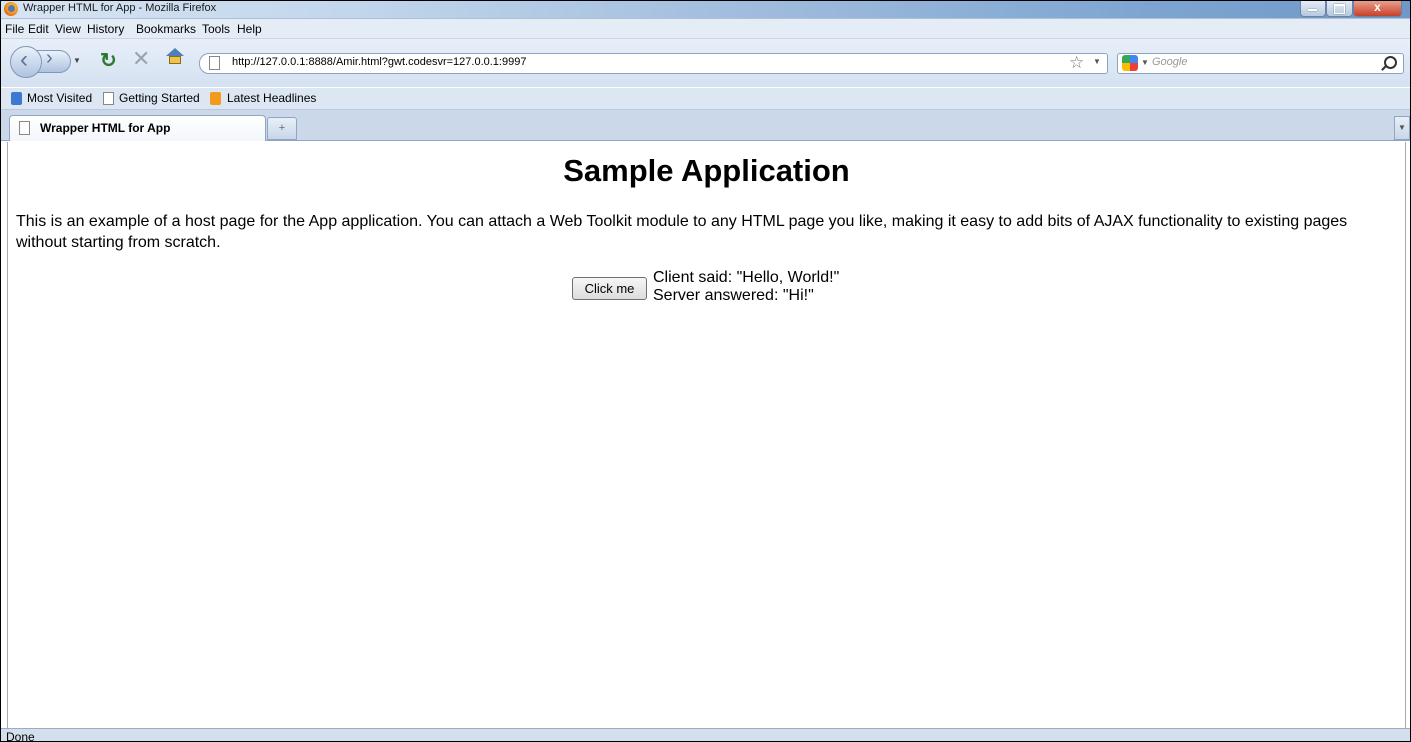 The width and height of the screenshot is (1411, 742). Describe the element at coordinates (1169, 62) in the screenshot. I see `search-placeholder: Google` at that location.